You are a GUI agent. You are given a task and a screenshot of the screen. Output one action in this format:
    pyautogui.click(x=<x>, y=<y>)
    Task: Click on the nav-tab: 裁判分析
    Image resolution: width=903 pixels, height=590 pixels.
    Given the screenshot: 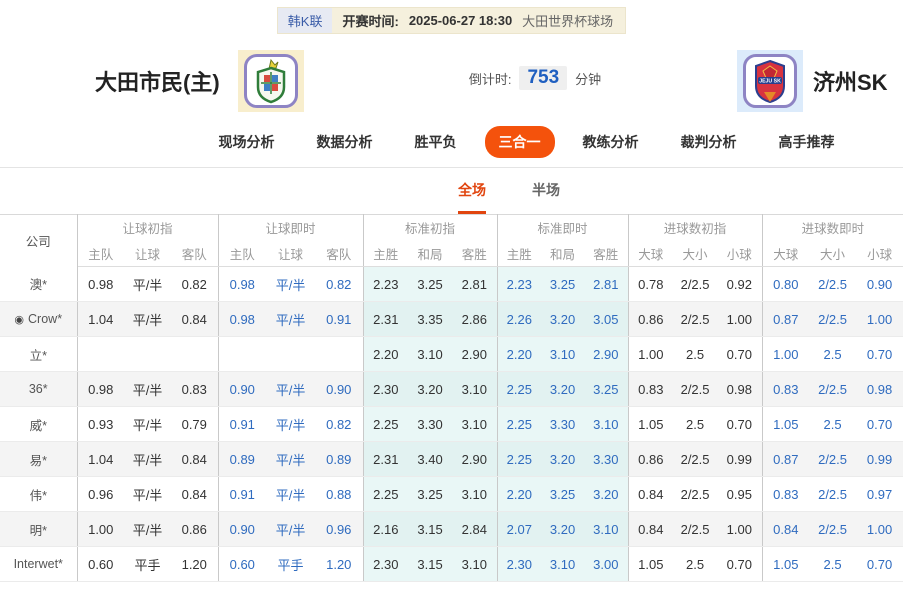 What is the action you would take?
    pyautogui.click(x=709, y=142)
    